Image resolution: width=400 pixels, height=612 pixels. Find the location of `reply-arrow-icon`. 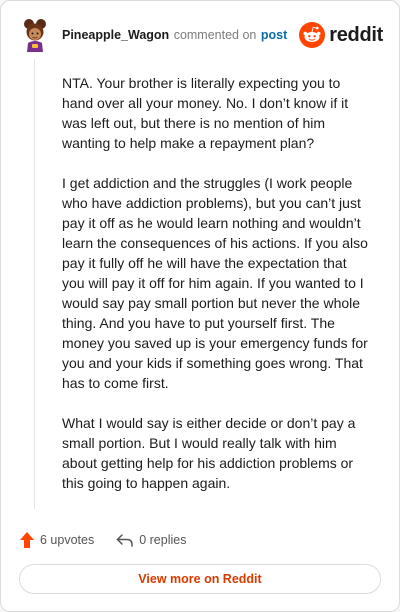

reply-arrow-icon is located at coordinates (124, 540).